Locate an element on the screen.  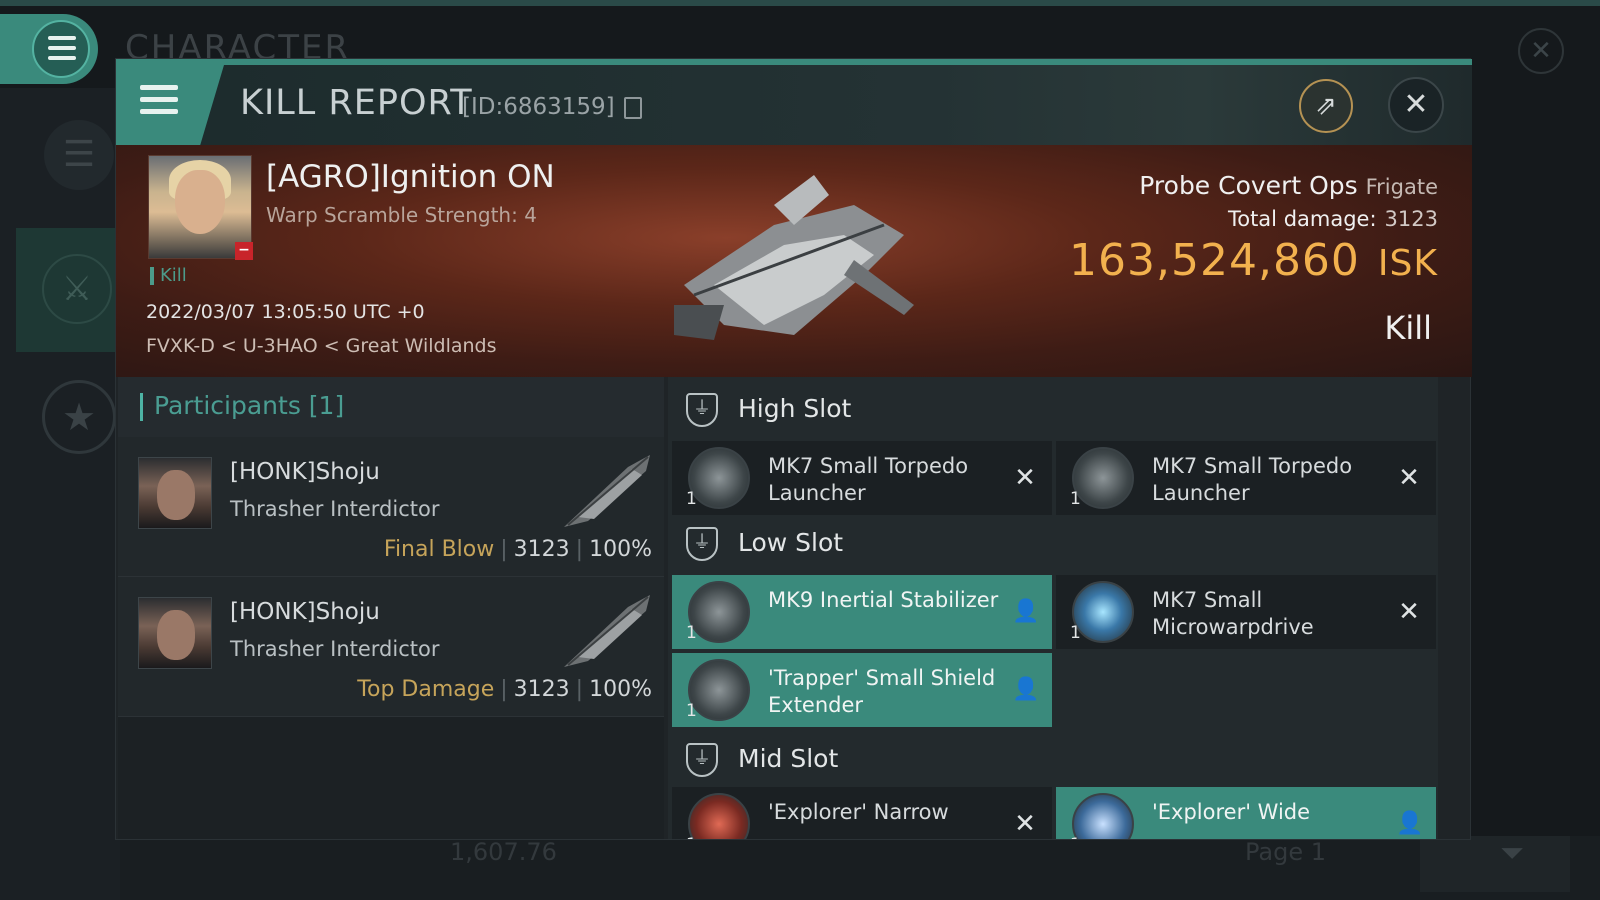
filter-icon: ⏷ is located at coordinates (1495, 864).